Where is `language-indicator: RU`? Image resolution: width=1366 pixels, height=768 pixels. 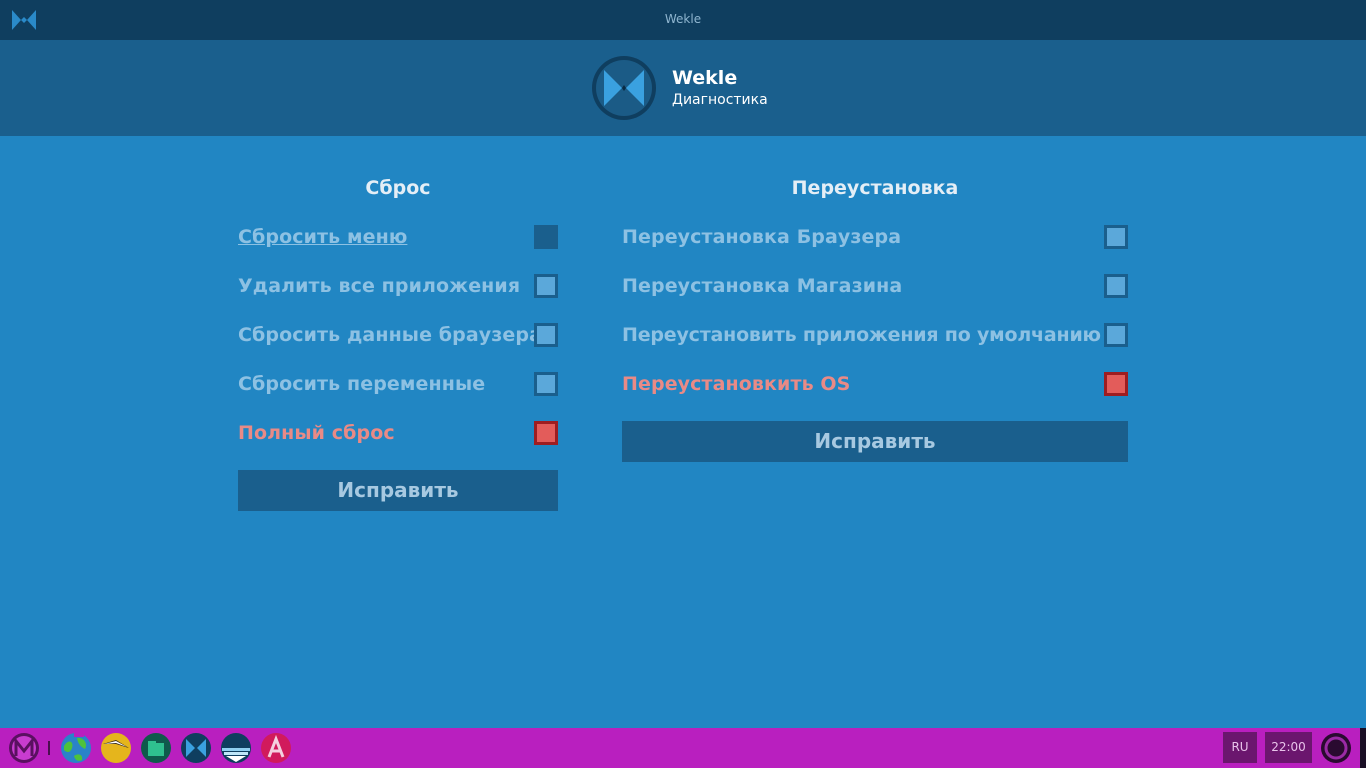 language-indicator: RU is located at coordinates (1240, 747).